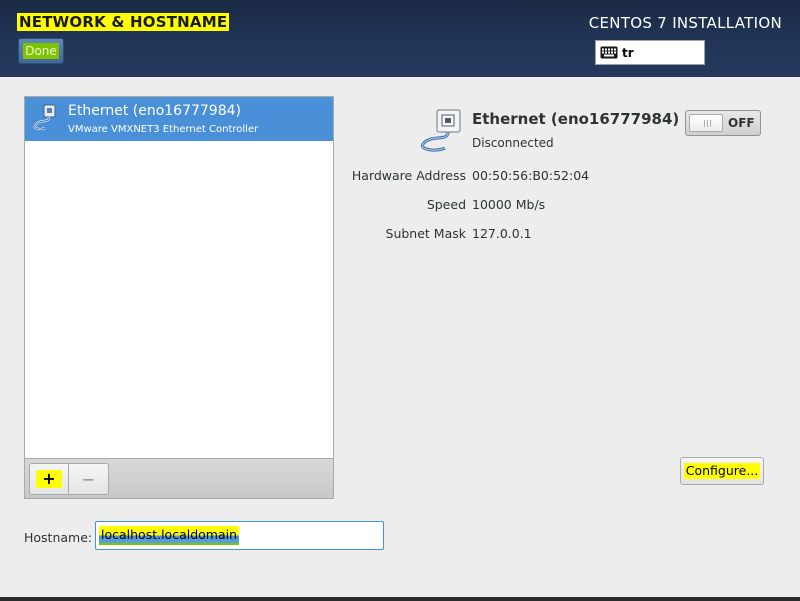 This screenshot has height=601, width=800. Describe the element at coordinates (425, 233) in the screenshot. I see `subnet-mask-label: Subnet Mask` at that location.